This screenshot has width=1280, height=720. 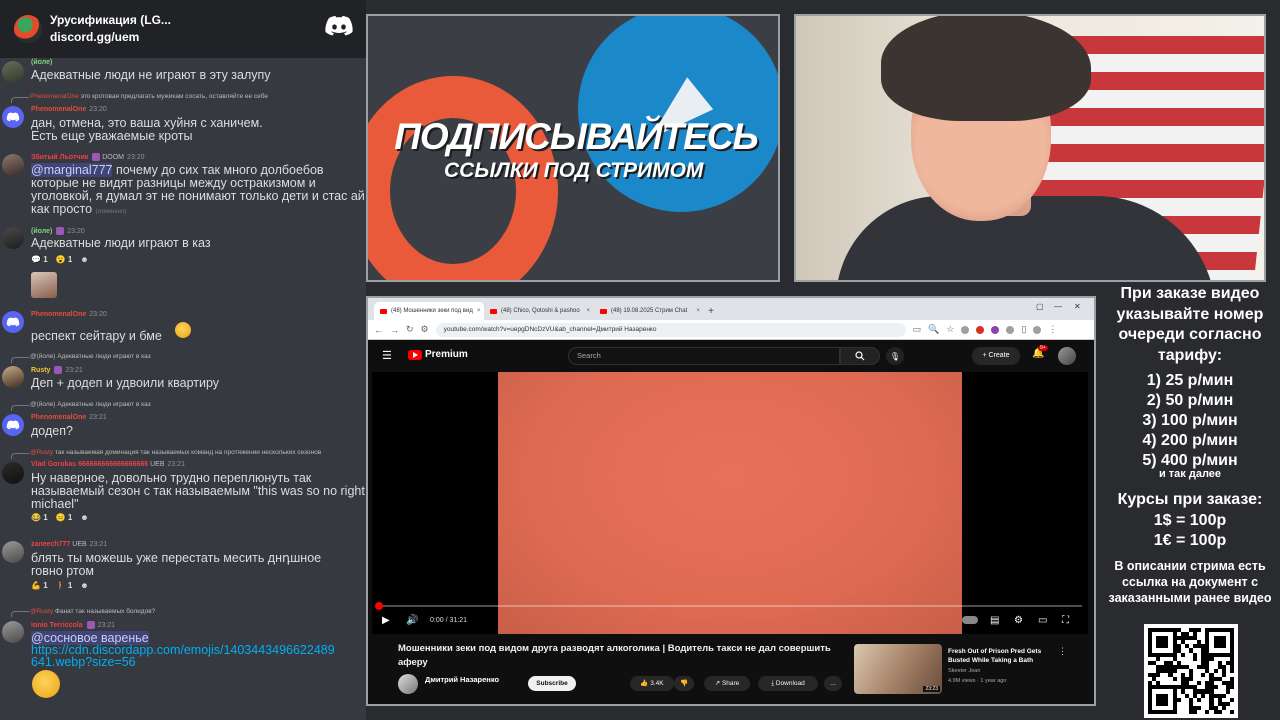 I want to click on hamburger-menu-icon: ☰, so click(x=387, y=355).